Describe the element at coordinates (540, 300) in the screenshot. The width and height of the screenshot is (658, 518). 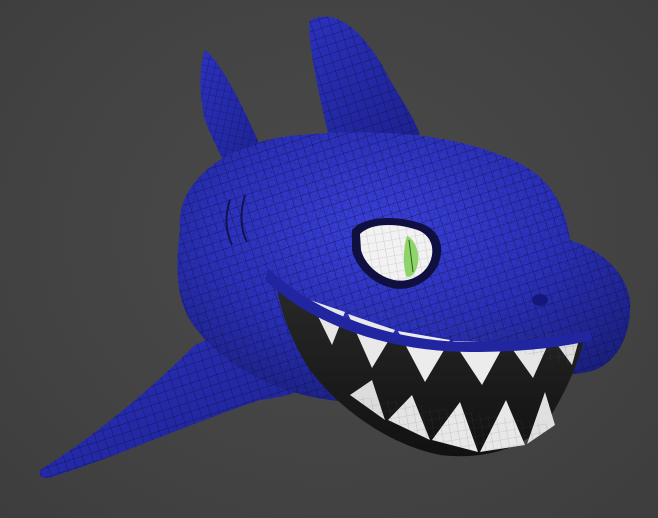
I see `nostril` at that location.